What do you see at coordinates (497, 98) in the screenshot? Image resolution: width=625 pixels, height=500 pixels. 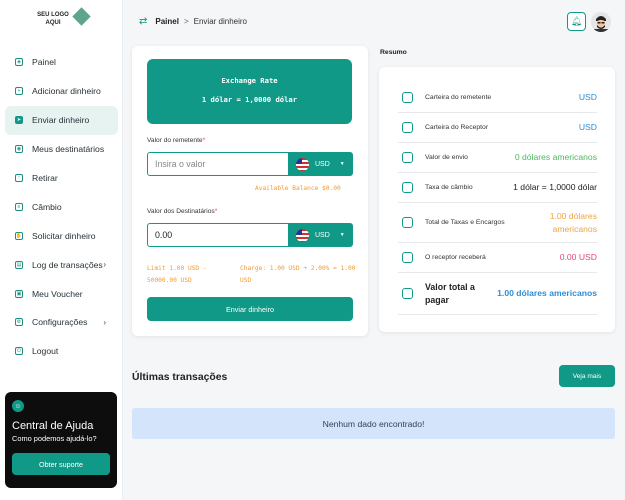 I see `summary-row-sender-wallet: Carteira do remetente USD` at bounding box center [497, 98].